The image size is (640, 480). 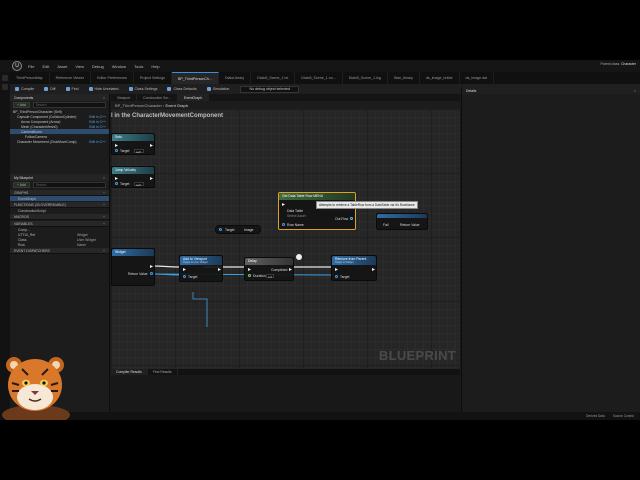 What do you see at coordinates (283, 224) in the screenshot?
I see `row-name-pin` at bounding box center [283, 224].